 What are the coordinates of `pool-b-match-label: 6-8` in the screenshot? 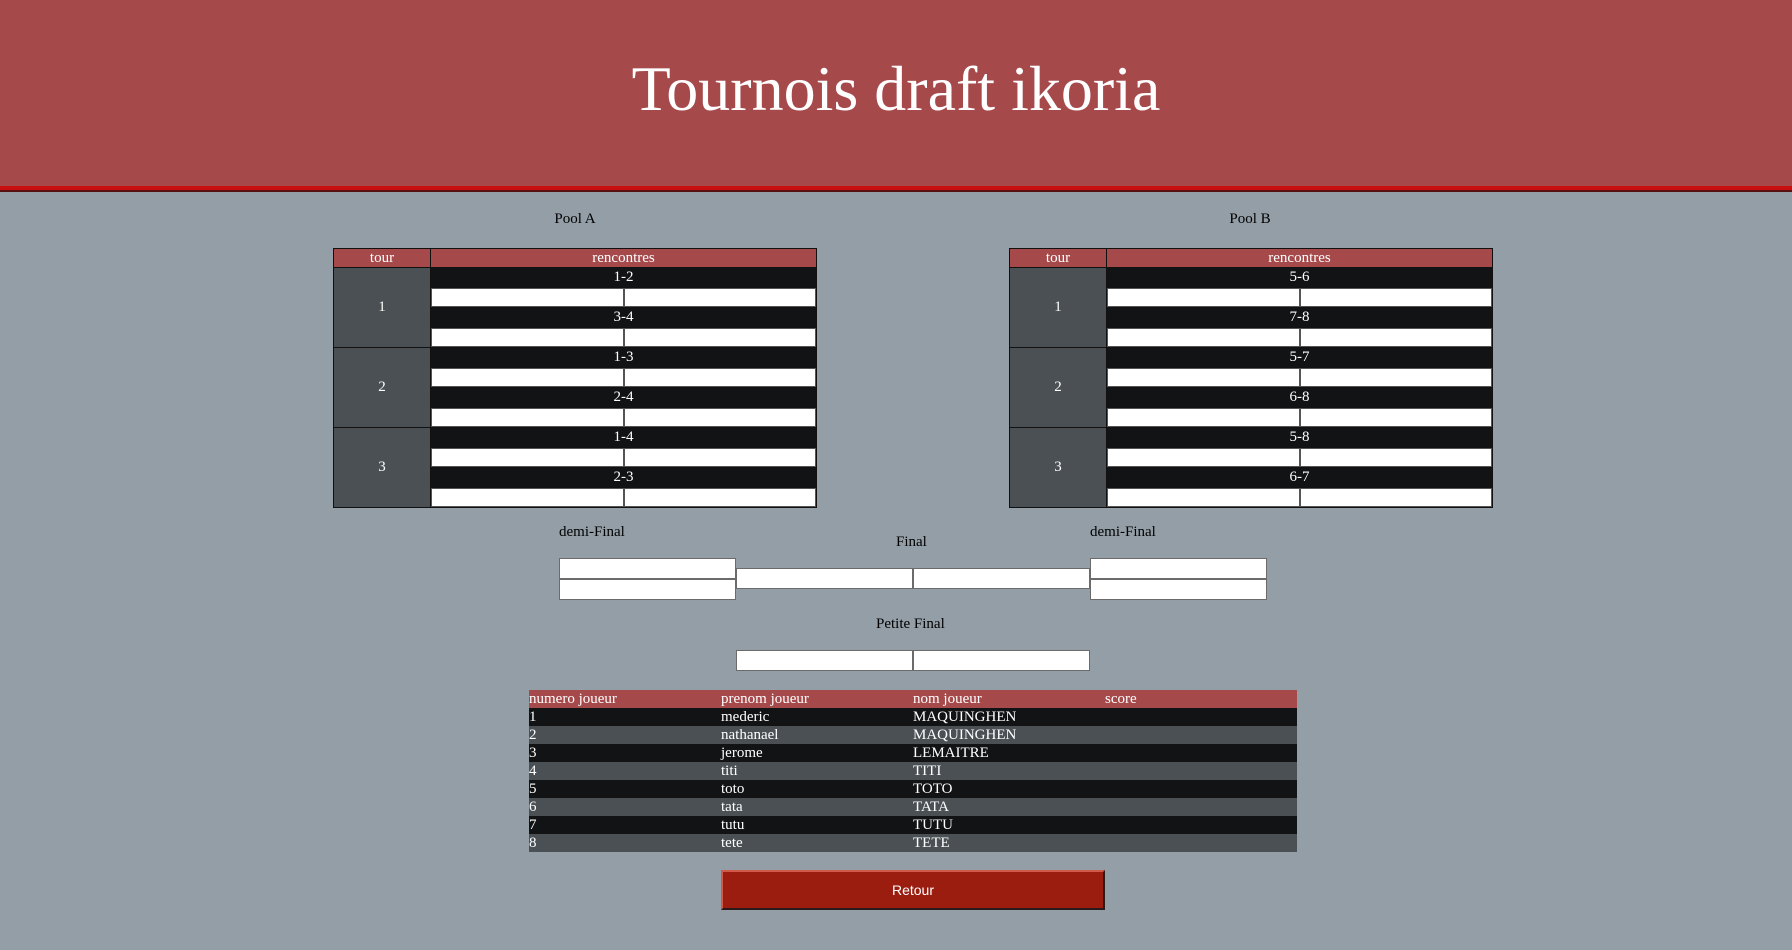 It's located at (1299, 397).